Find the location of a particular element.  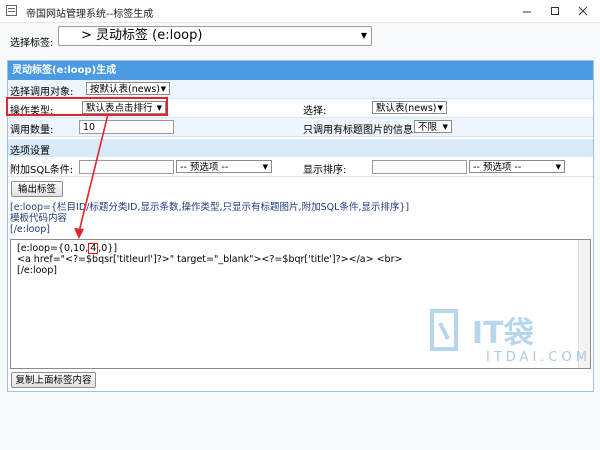

textarea-scrollbar is located at coordinates (584, 304).